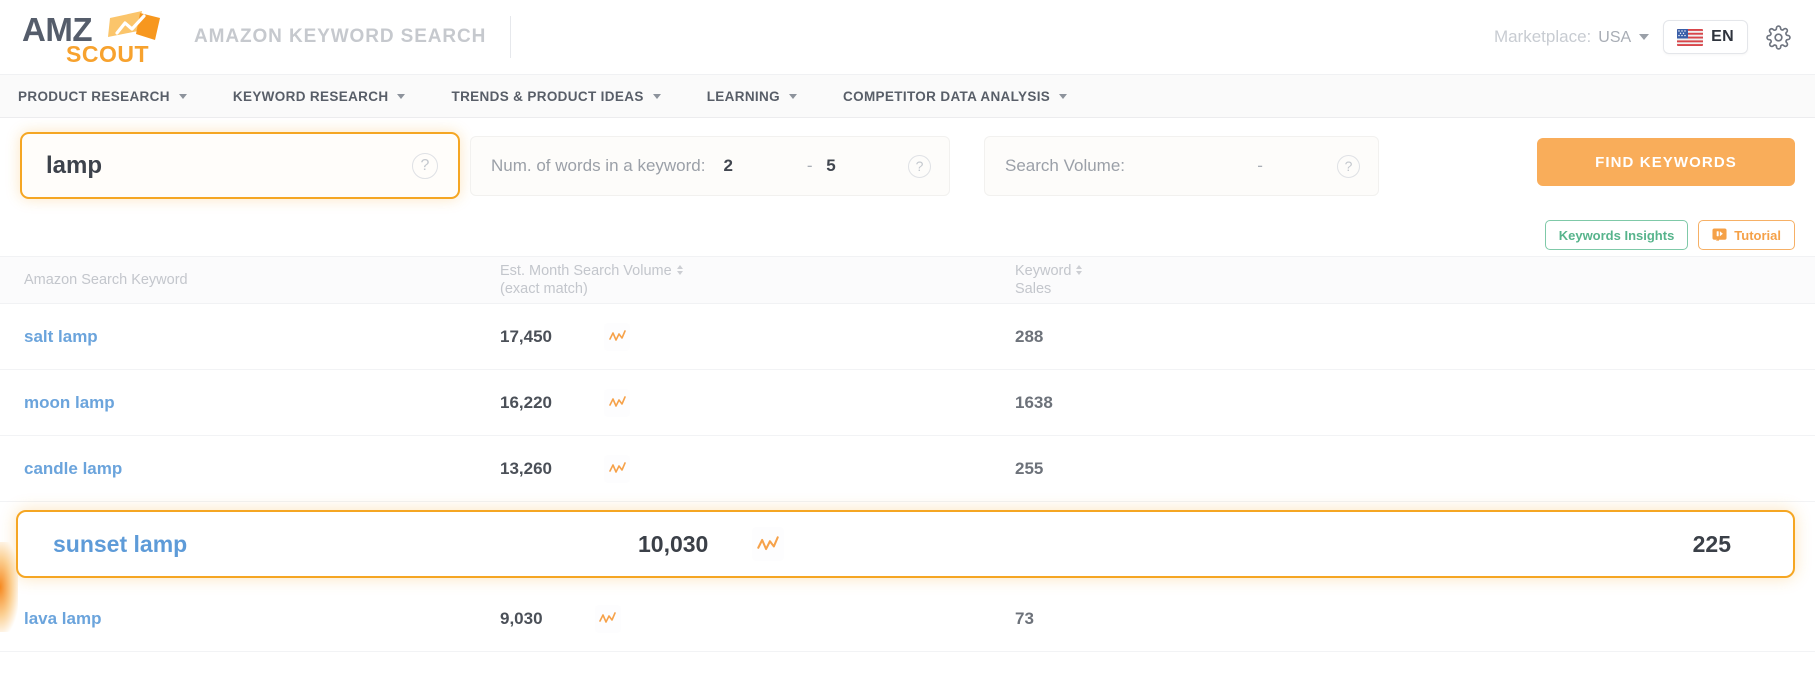 Image resolution: width=1815 pixels, height=686 pixels. Describe the element at coordinates (867, 166) in the screenshot. I see `num-words-max-input: 5` at that location.